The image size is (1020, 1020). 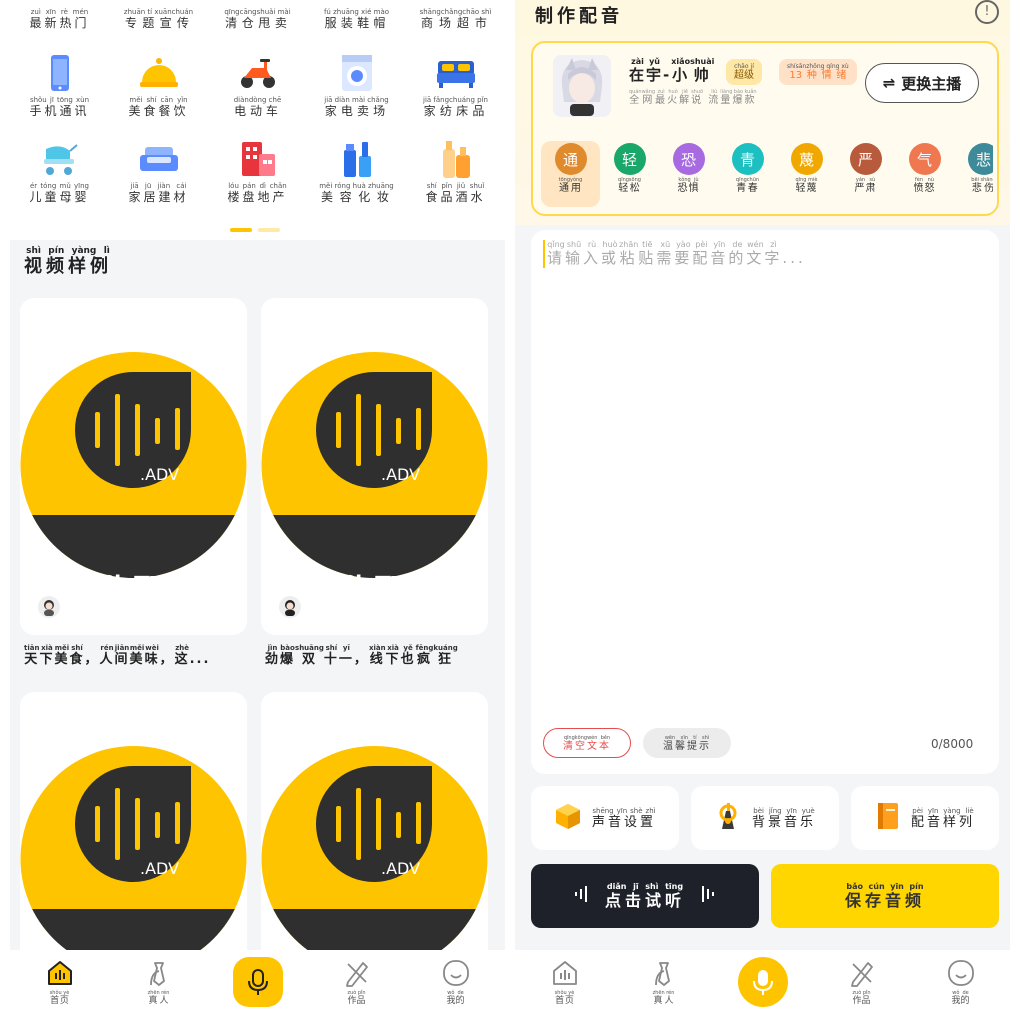 I want to click on category-food: 美食餐饮měi shí cān yǐn, so click(x=158, y=85).